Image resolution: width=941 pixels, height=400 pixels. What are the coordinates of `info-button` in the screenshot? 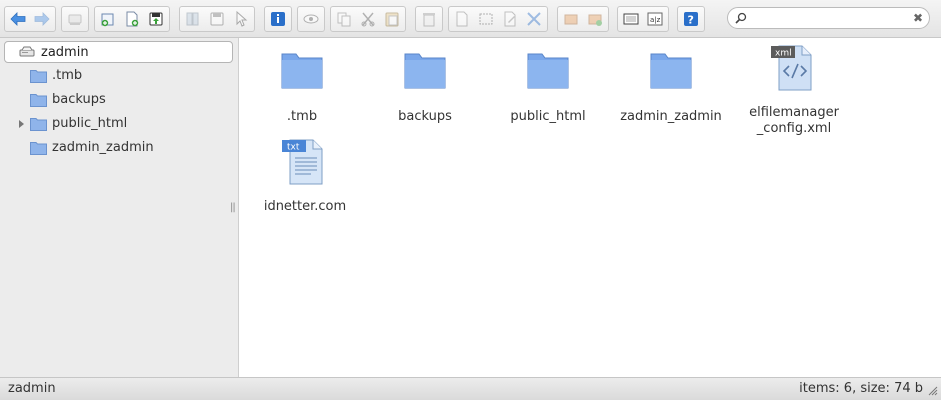 It's located at (278, 19).